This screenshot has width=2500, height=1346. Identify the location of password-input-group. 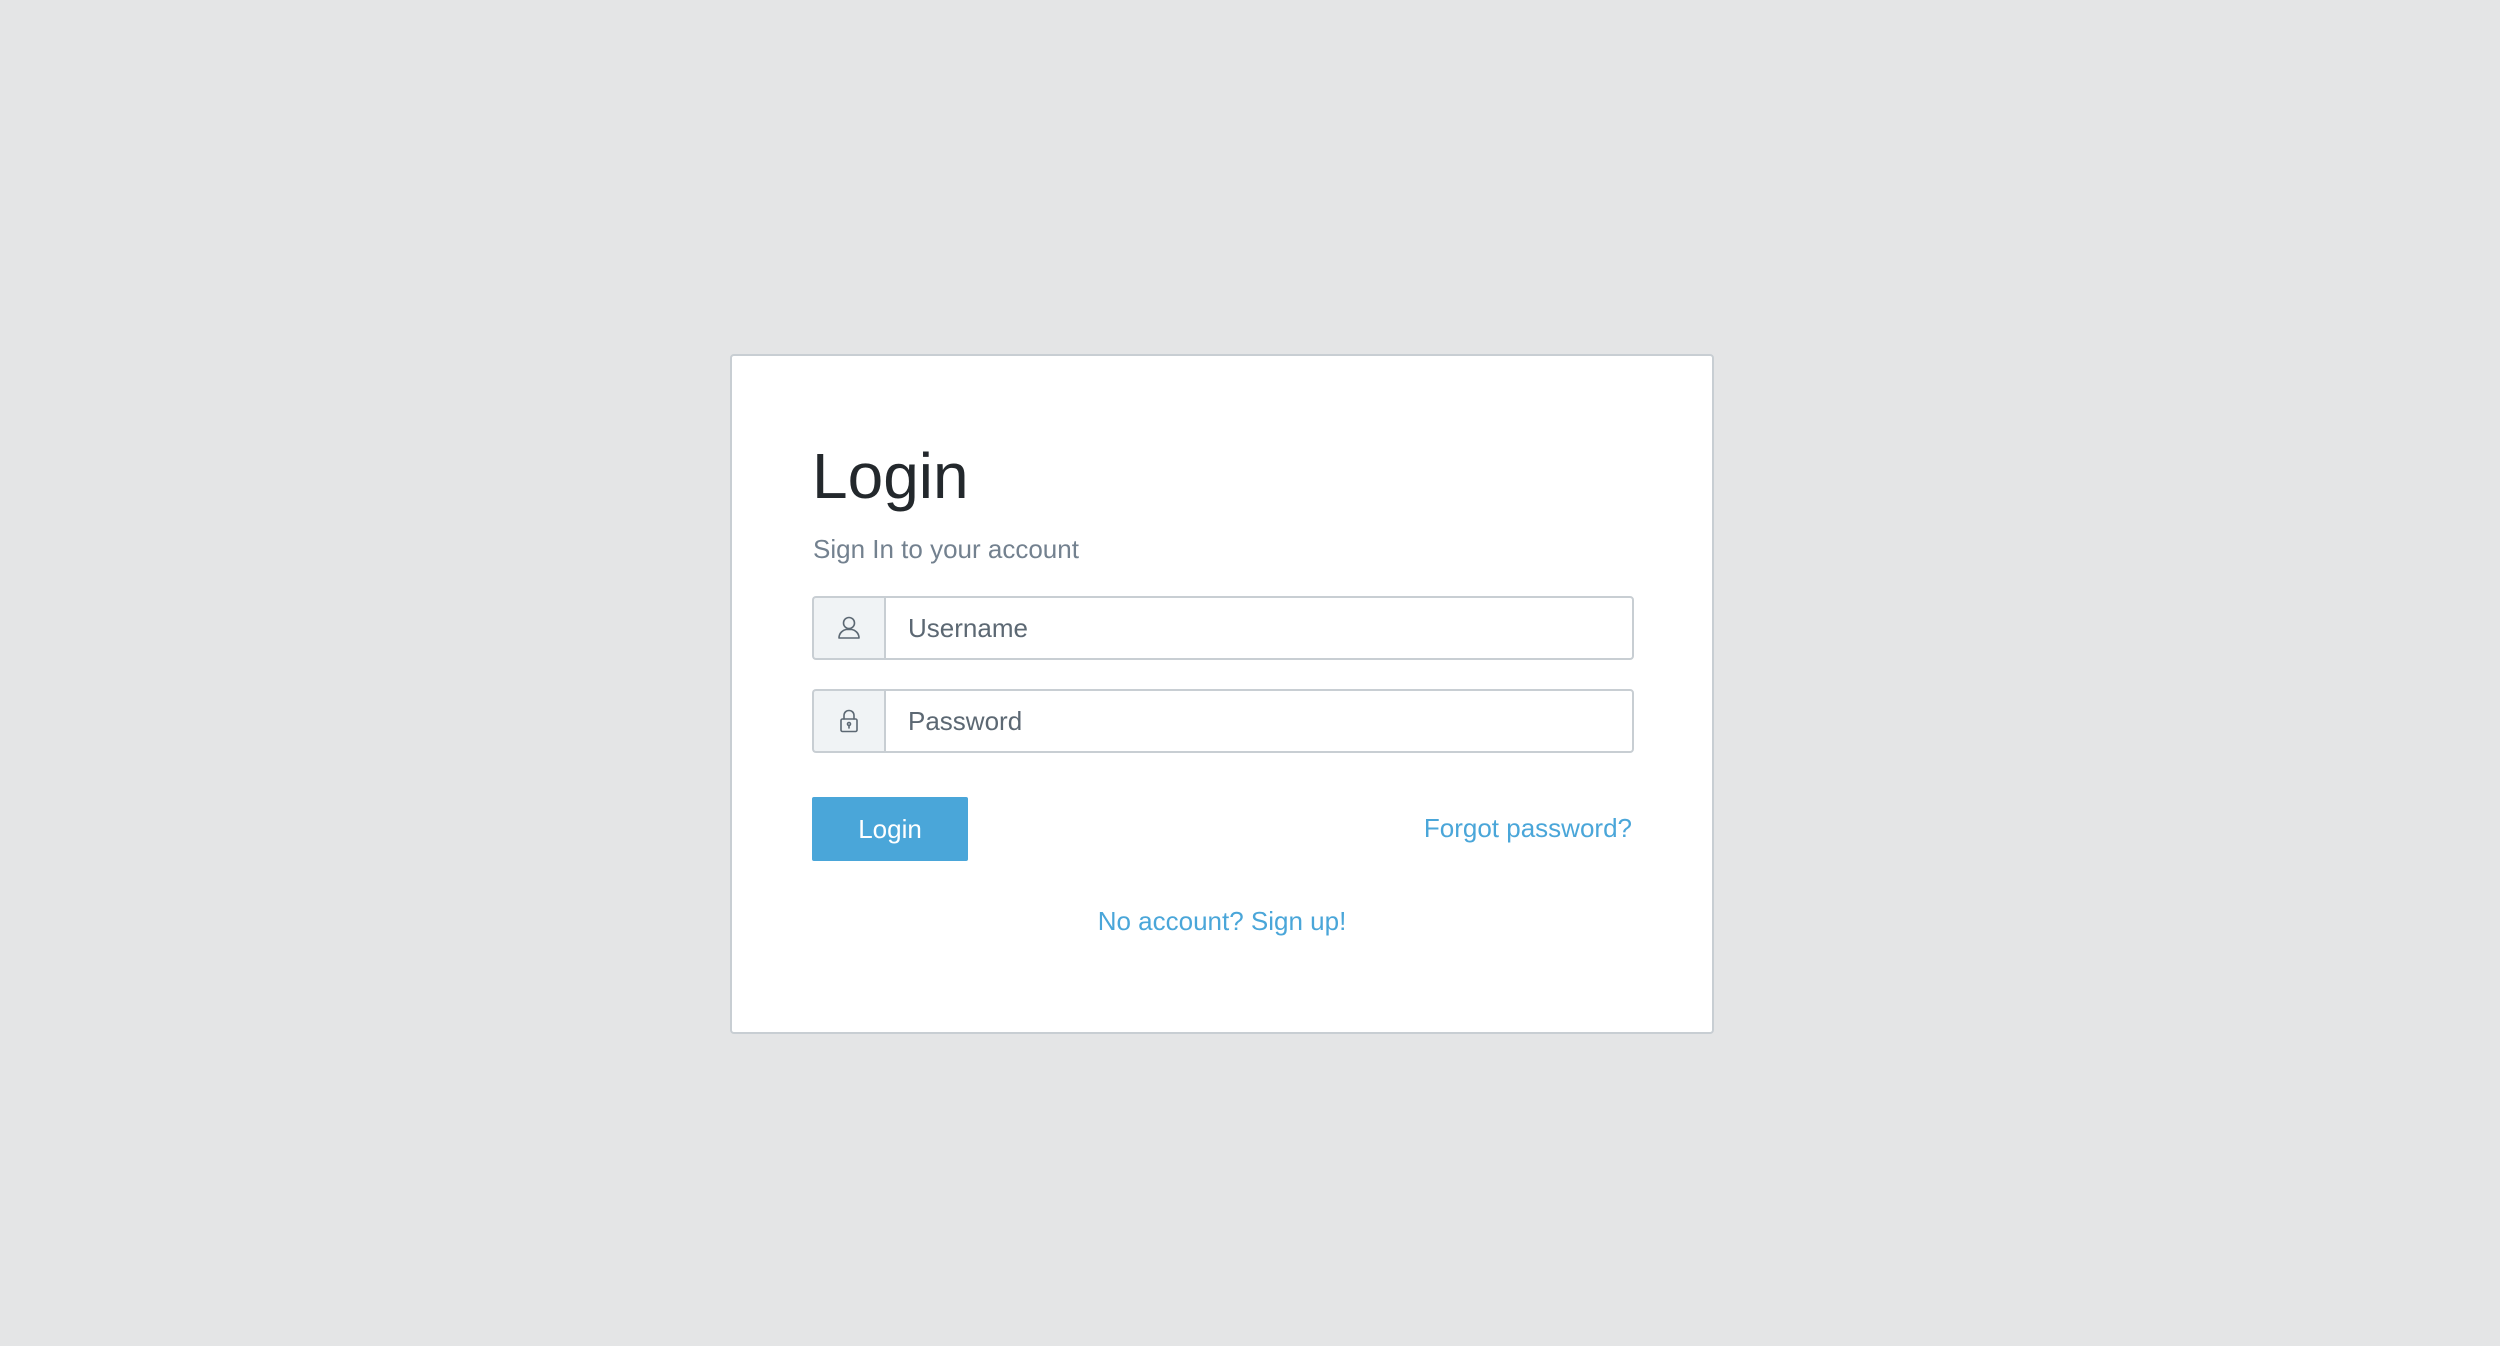
(1223, 721).